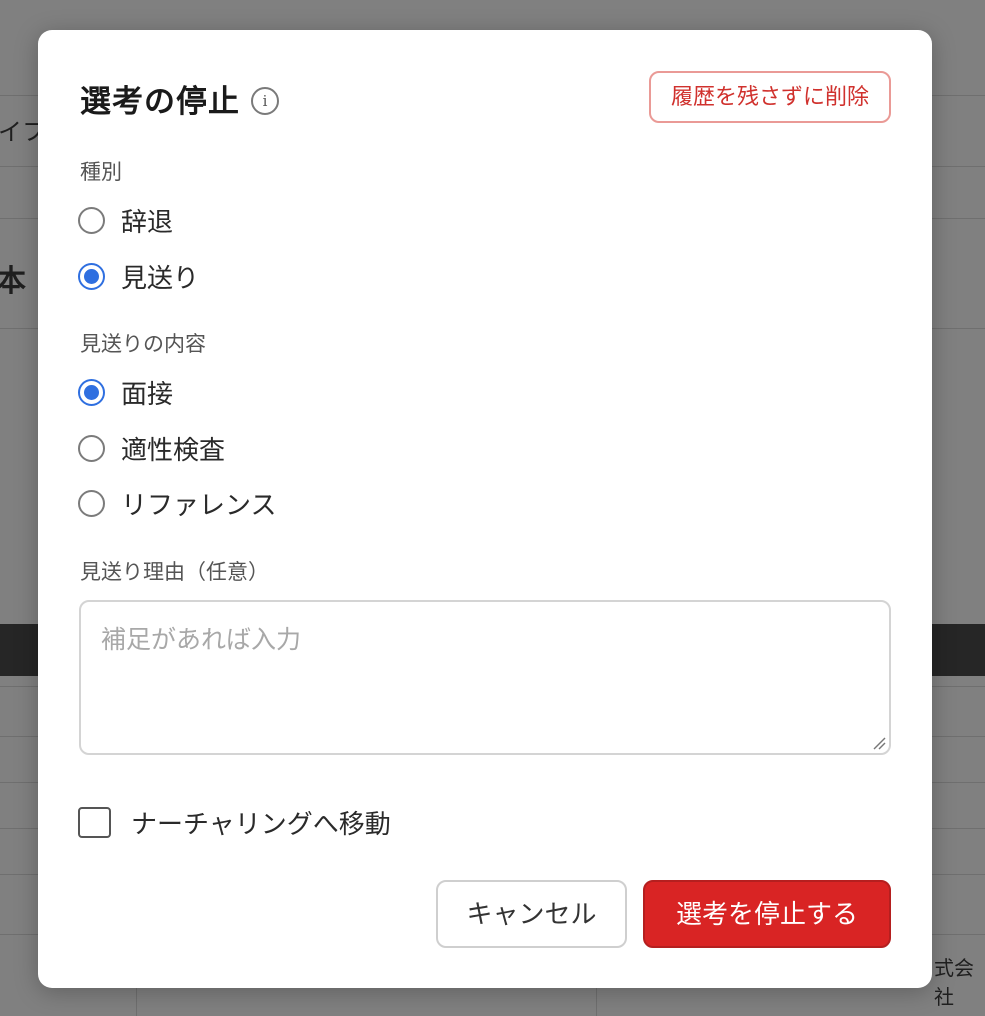  Describe the element at coordinates (954, 982) in the screenshot. I see `background-text: 式会社` at that location.